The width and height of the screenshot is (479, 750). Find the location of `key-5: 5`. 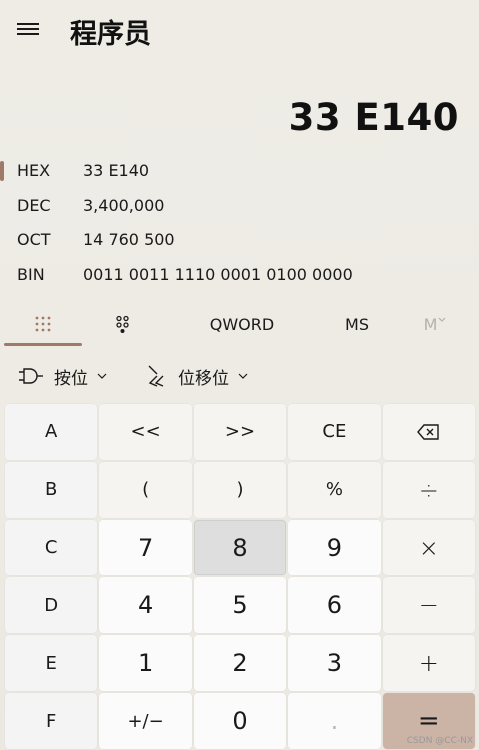

key-5: 5 is located at coordinates (240, 605).